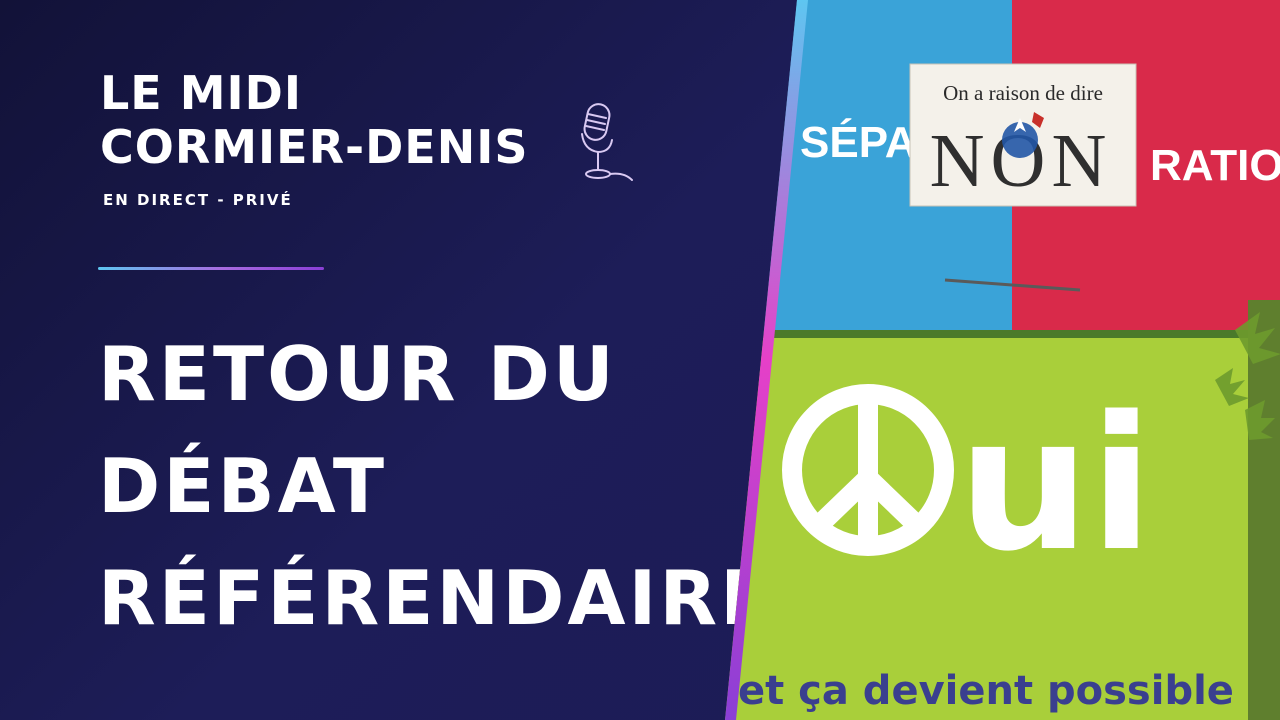 The image size is (1280, 720). I want to click on poster-slogan: et ça devient possible, so click(986, 691).